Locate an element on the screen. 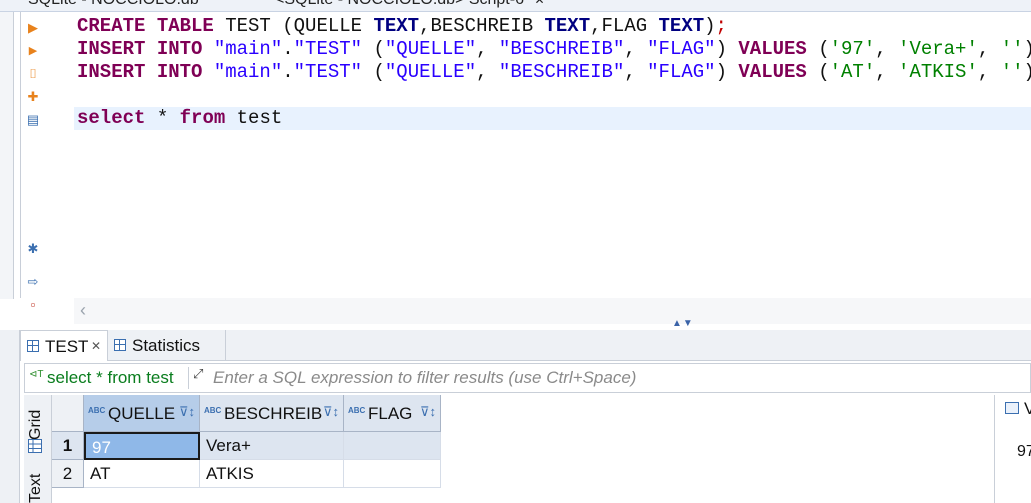 Image resolution: width=1031 pixels, height=503 pixels. table-cell-quelle: AT is located at coordinates (142, 474).